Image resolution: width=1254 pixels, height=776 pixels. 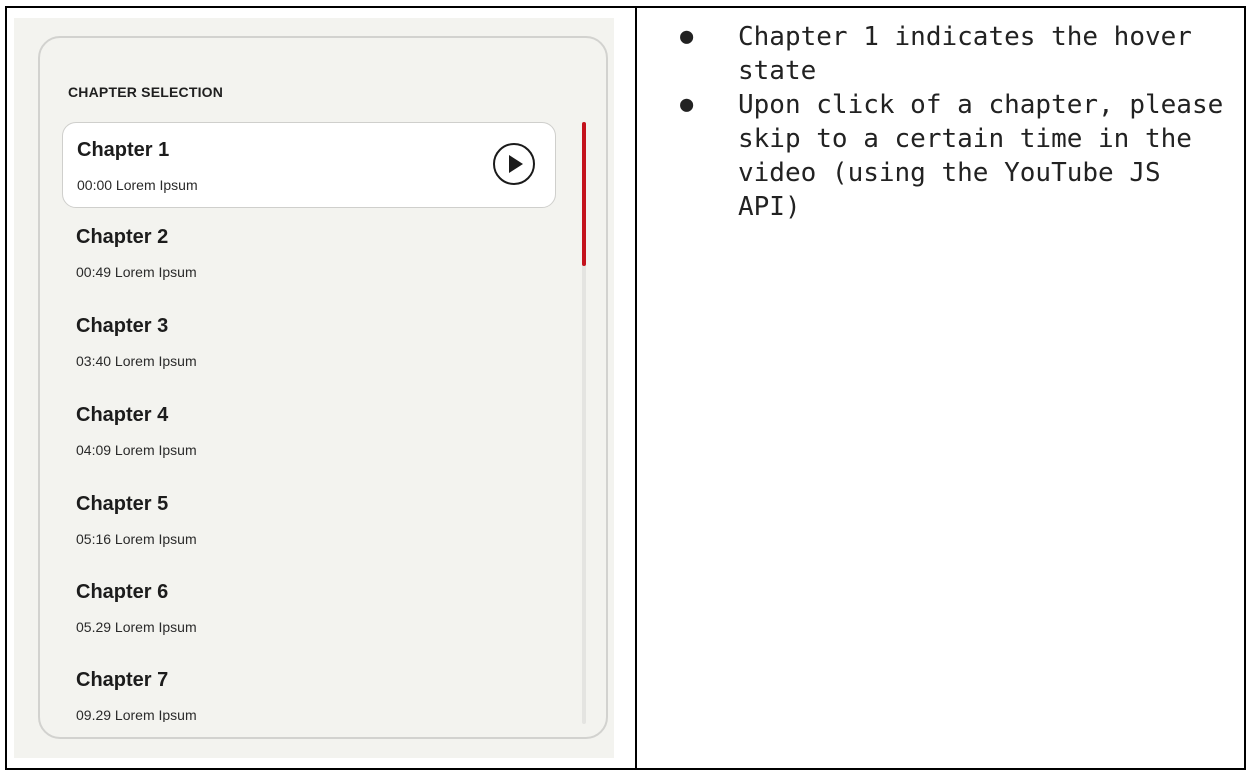 I want to click on chapter-item-3: Chapter 3 03:40 Lorem Ipsum, so click(x=309, y=342).